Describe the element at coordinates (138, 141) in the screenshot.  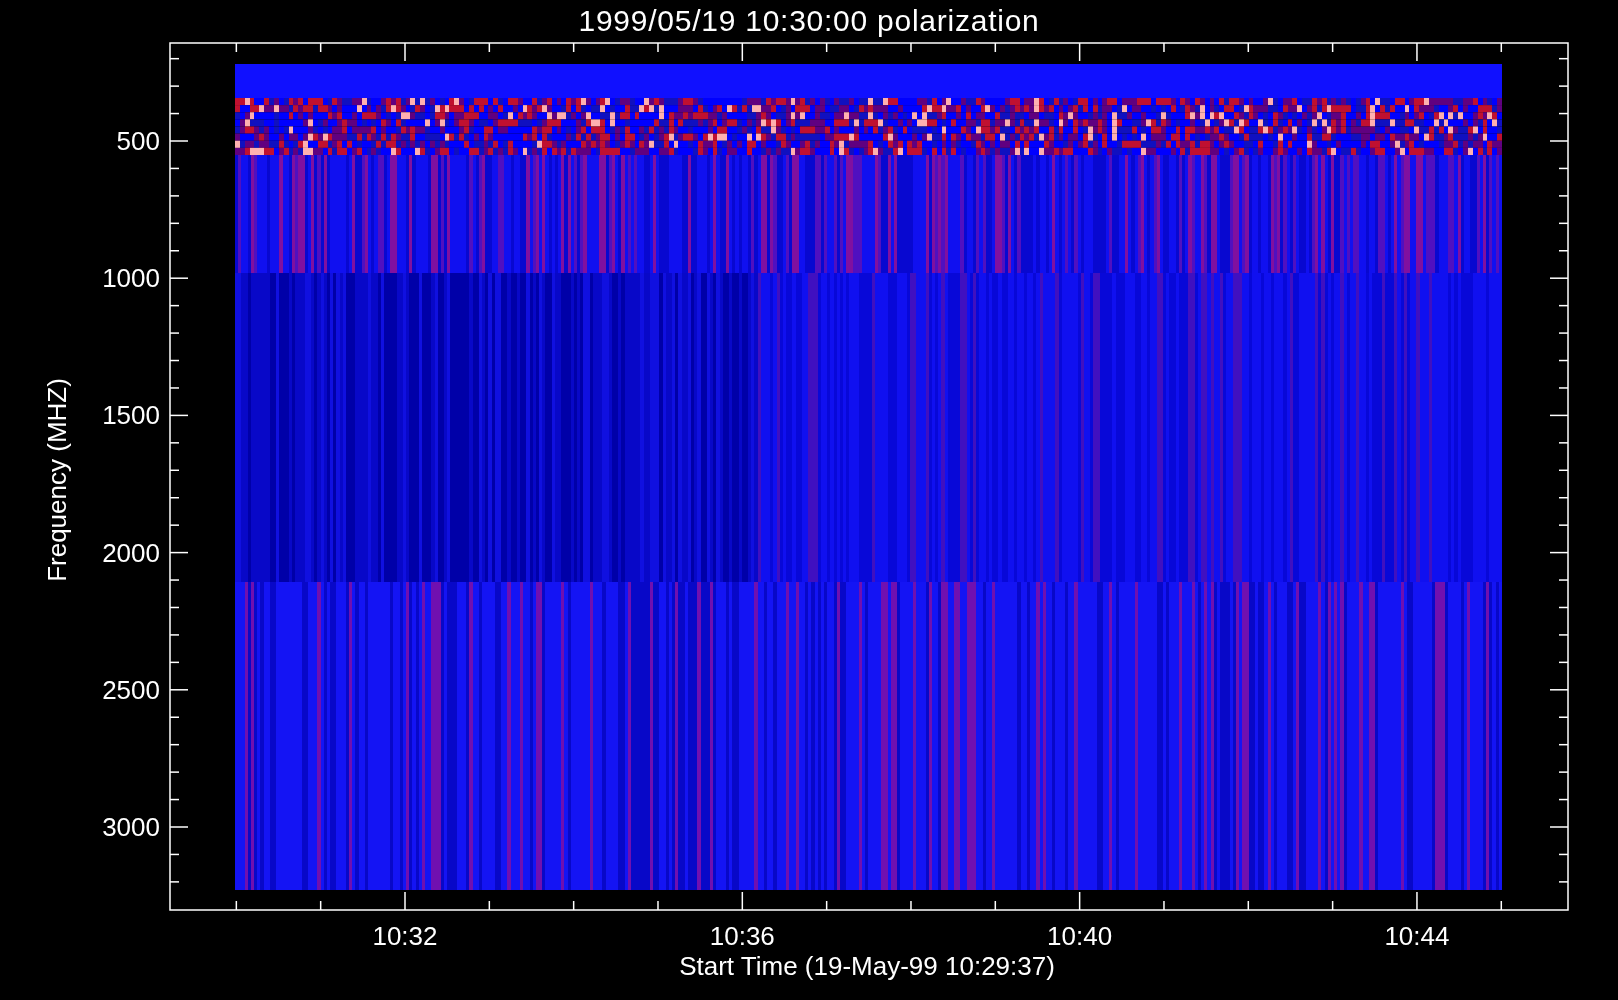
I see `tick-label: 500` at that location.